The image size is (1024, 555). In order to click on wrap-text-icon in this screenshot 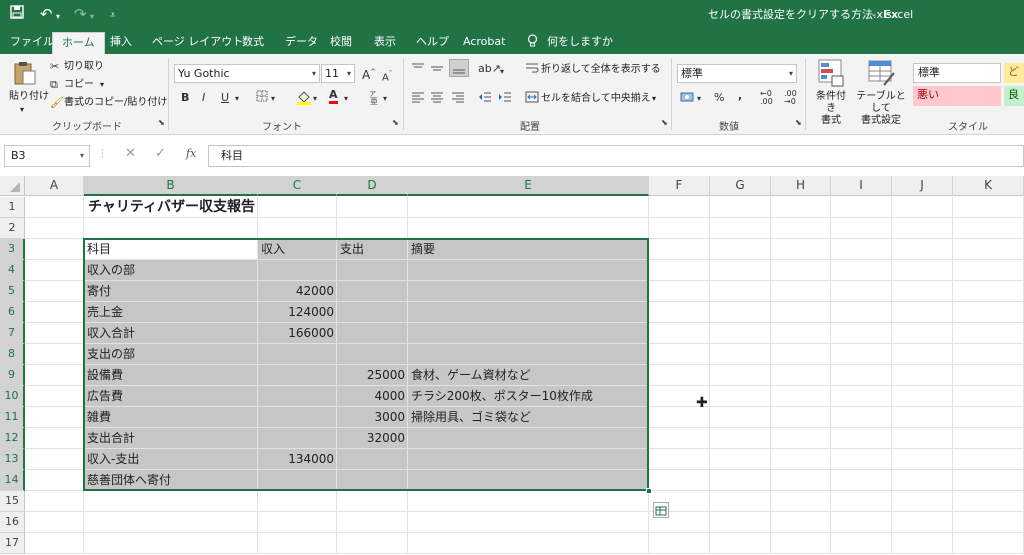, I will do `click(532, 70)`.